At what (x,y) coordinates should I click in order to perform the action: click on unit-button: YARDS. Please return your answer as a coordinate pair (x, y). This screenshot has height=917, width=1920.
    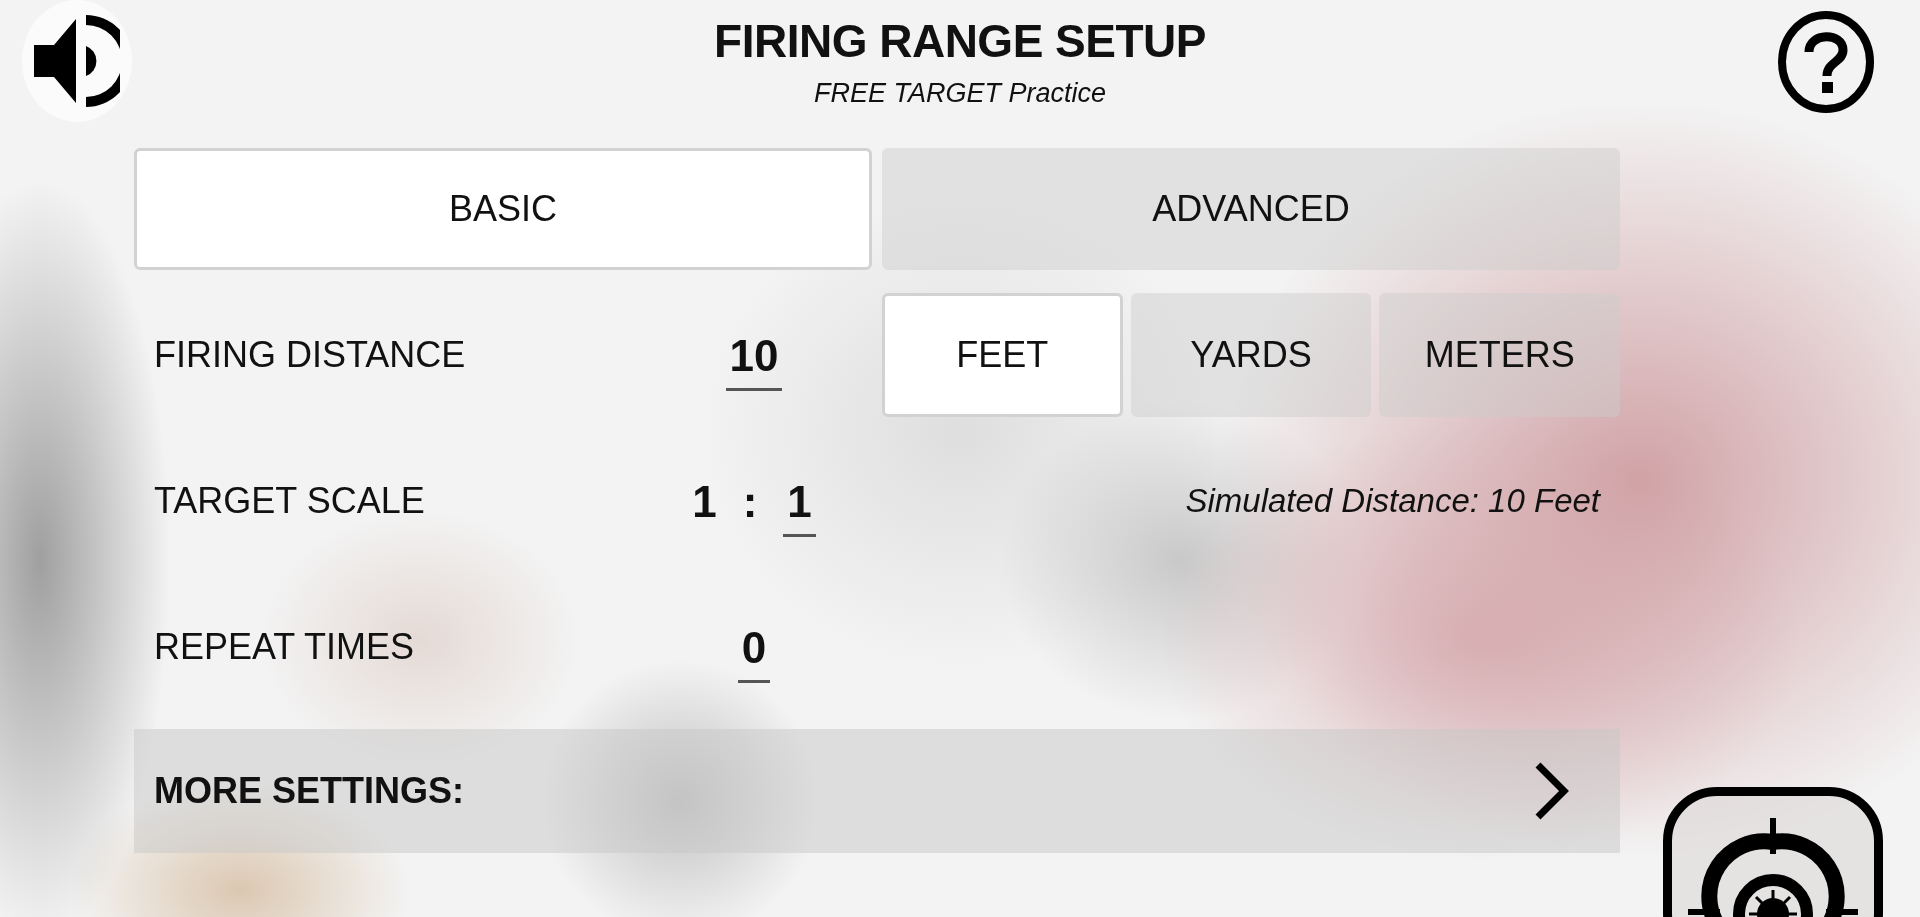
    Looking at the image, I should click on (1251, 355).